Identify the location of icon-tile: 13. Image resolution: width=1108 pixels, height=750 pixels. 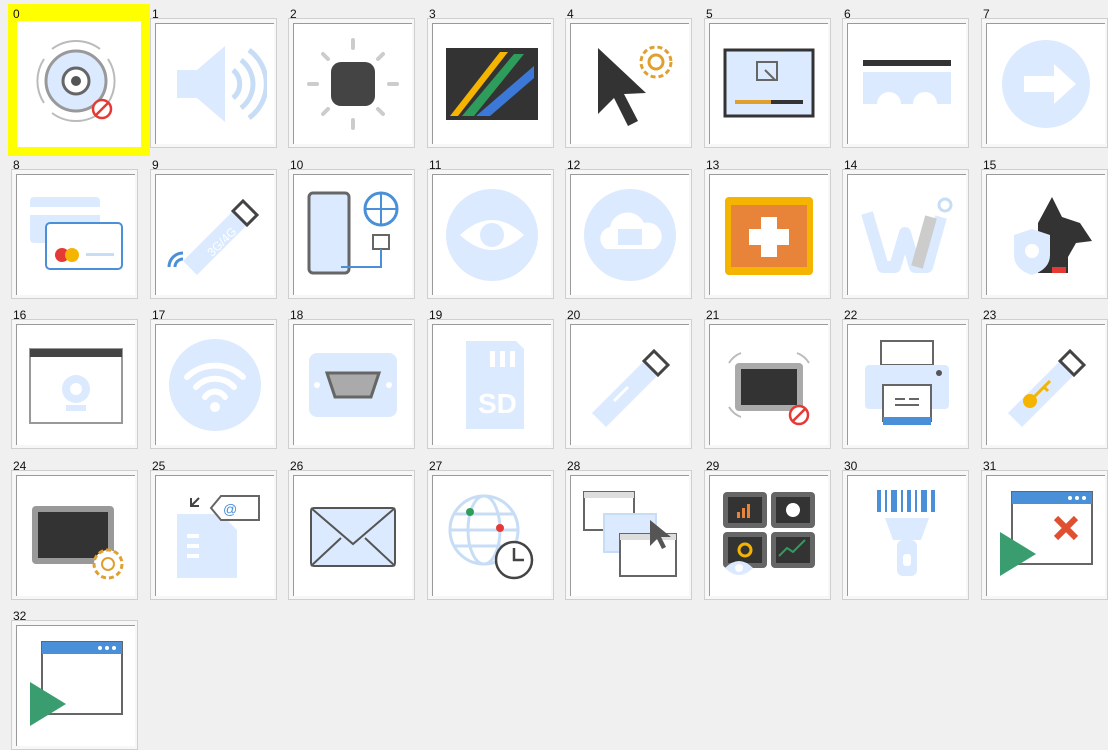
(765, 226).